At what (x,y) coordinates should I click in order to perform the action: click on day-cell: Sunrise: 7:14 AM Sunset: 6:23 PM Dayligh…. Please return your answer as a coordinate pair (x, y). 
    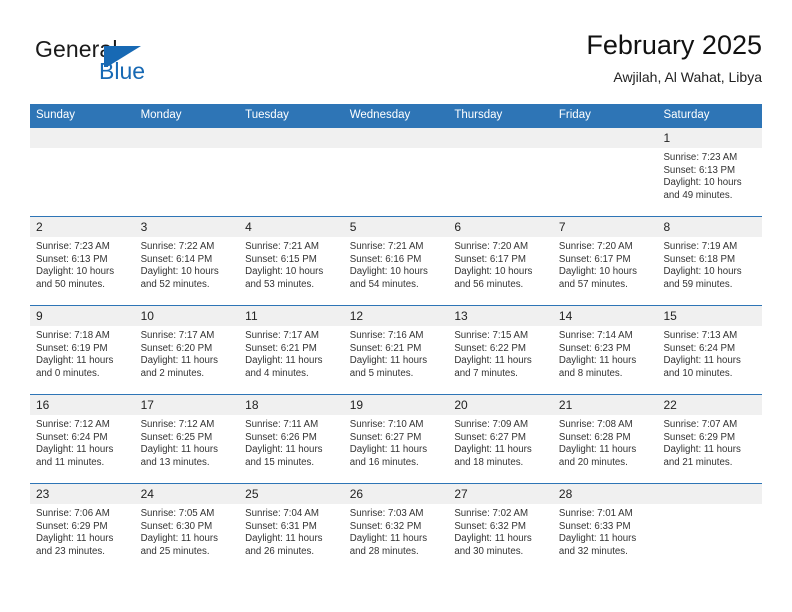
    Looking at the image, I should click on (605, 360).